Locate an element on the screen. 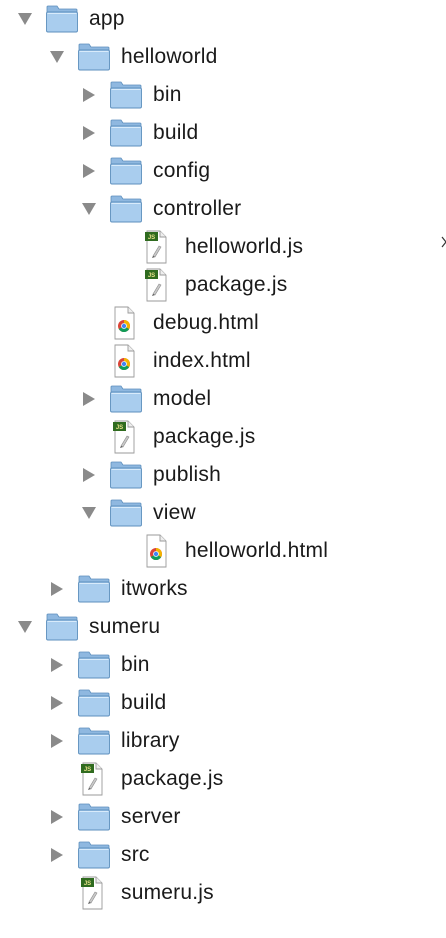 The height and width of the screenshot is (938, 446). tree-item-label: sumeru is located at coordinates (125, 626).